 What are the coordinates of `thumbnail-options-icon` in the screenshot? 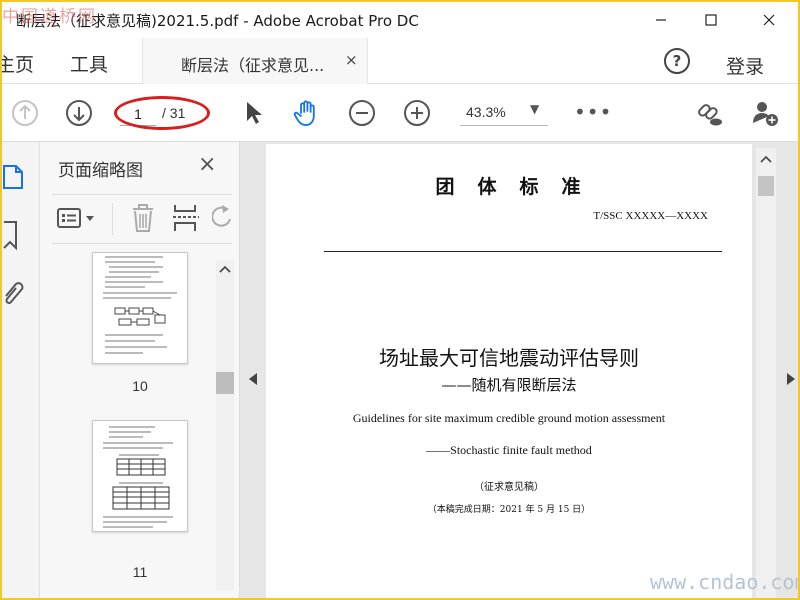 It's located at (79, 219).